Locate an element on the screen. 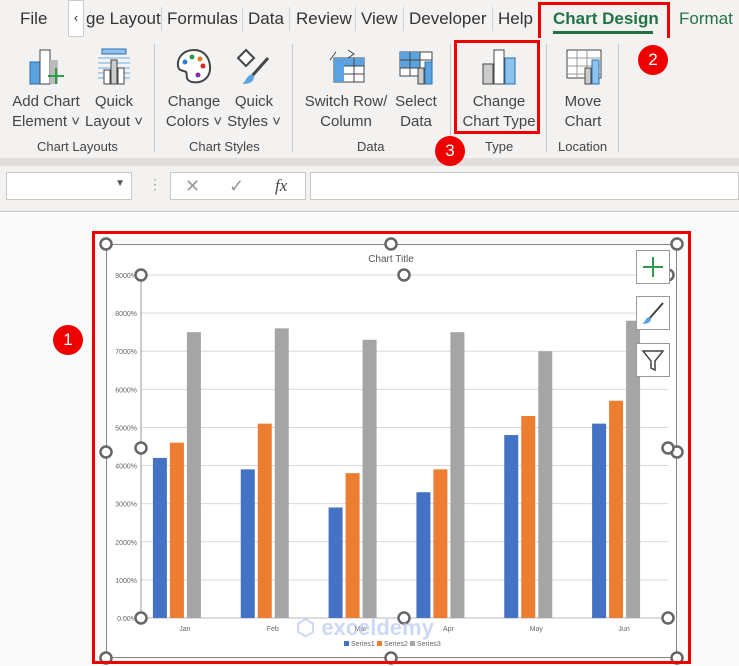  step-badge-1: 1 is located at coordinates (68, 340).